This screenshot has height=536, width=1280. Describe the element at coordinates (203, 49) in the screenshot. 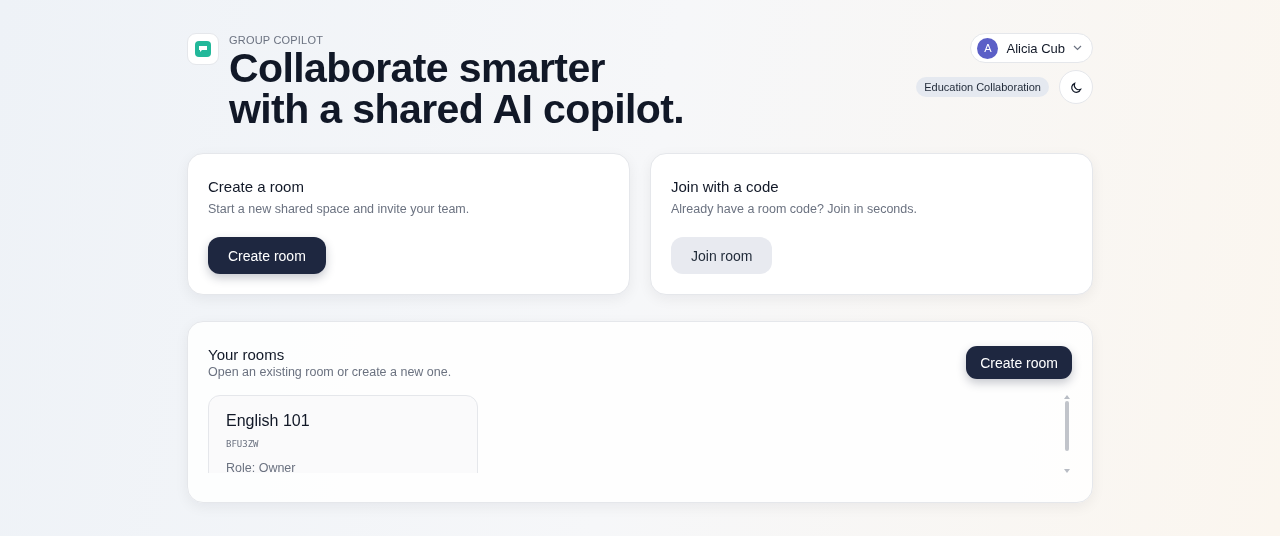

I see `app-logo-icon` at that location.